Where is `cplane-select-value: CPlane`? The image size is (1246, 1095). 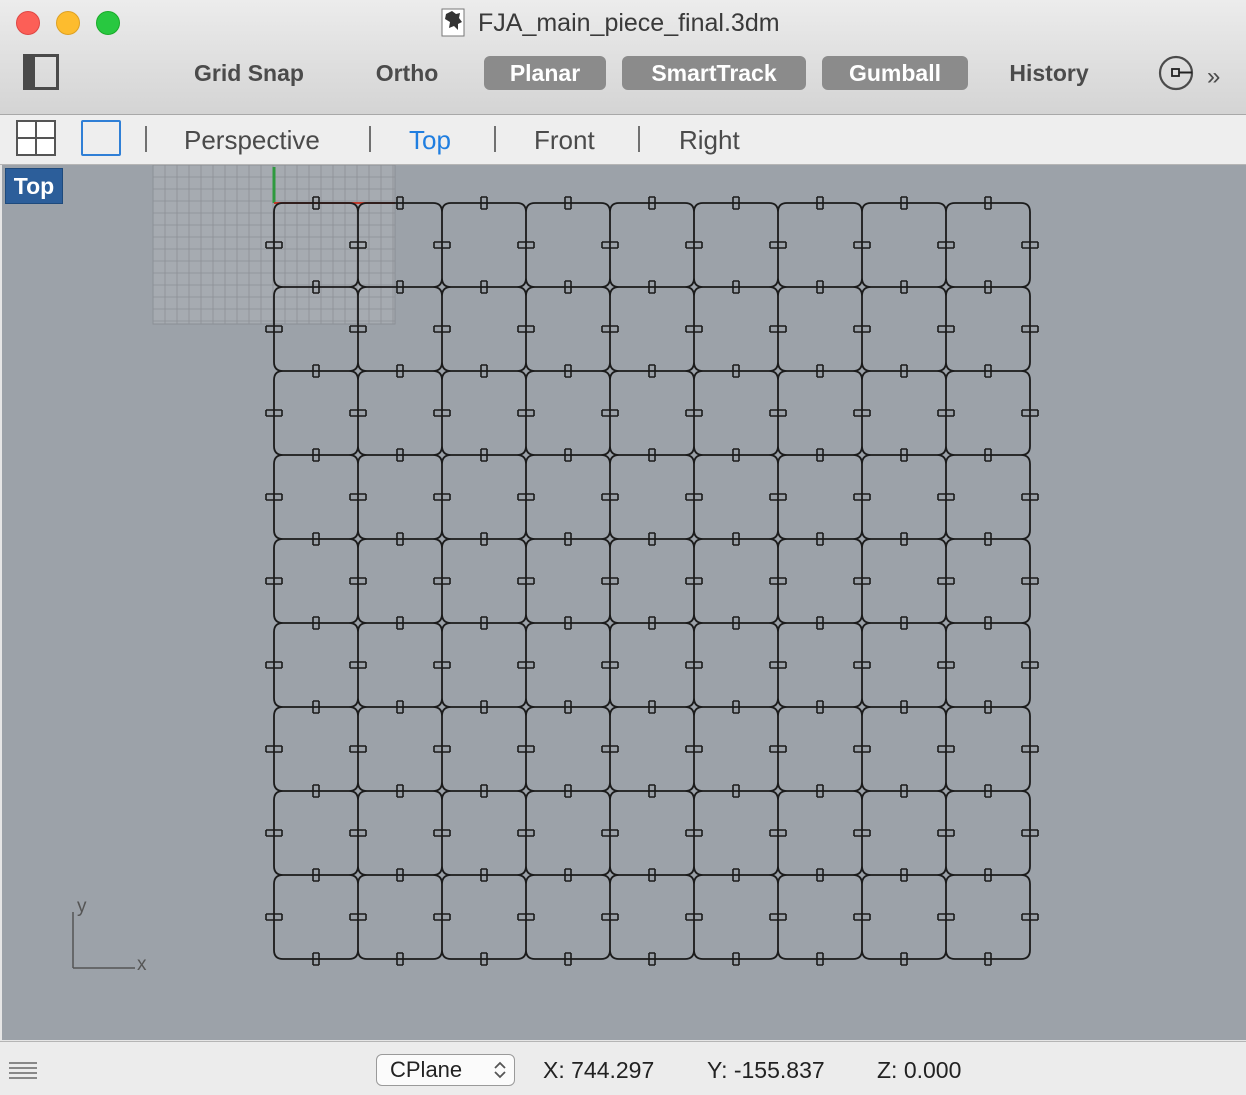 cplane-select-value: CPlane is located at coordinates (426, 1069).